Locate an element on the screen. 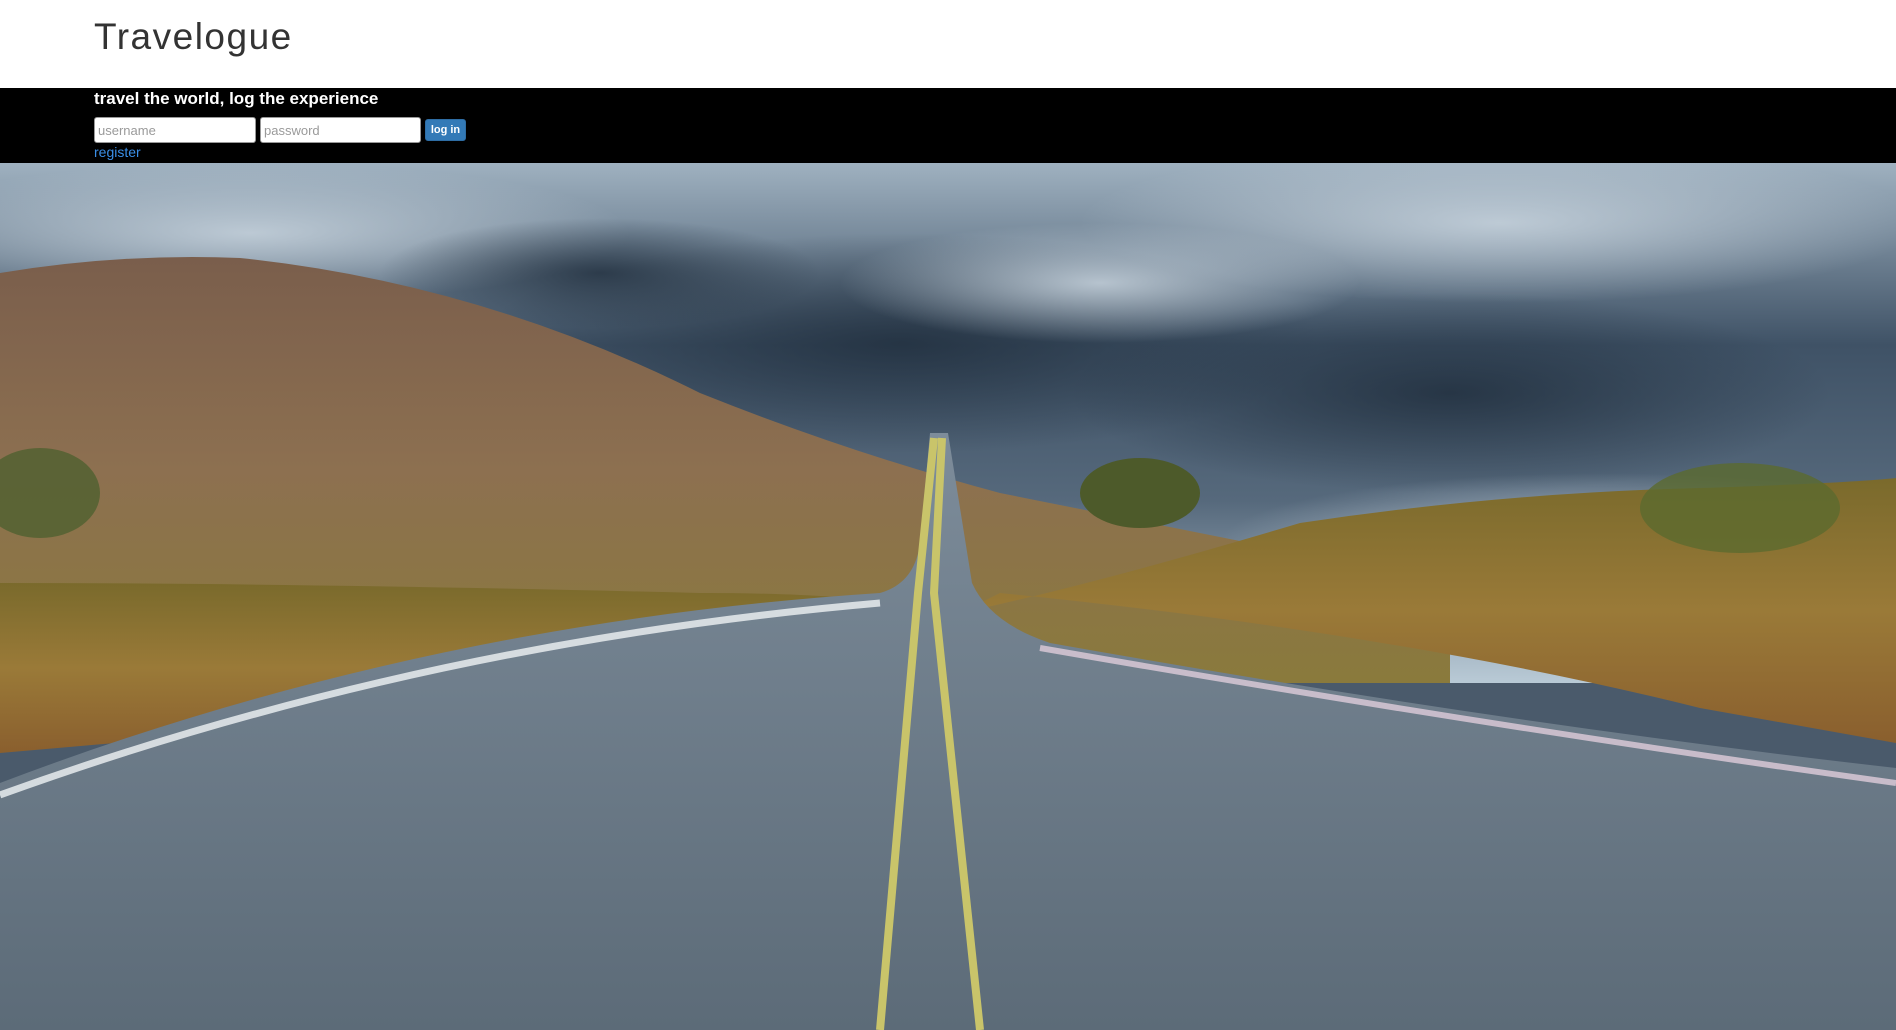 The height and width of the screenshot is (1030, 1896). password-input is located at coordinates (340, 130).